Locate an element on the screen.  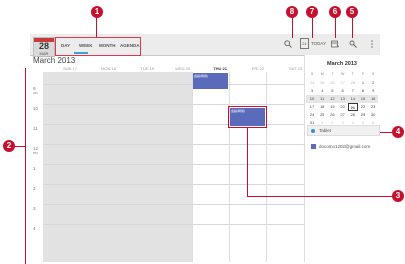
mini-calendar-day: 6 is located at coordinates (343, 91).